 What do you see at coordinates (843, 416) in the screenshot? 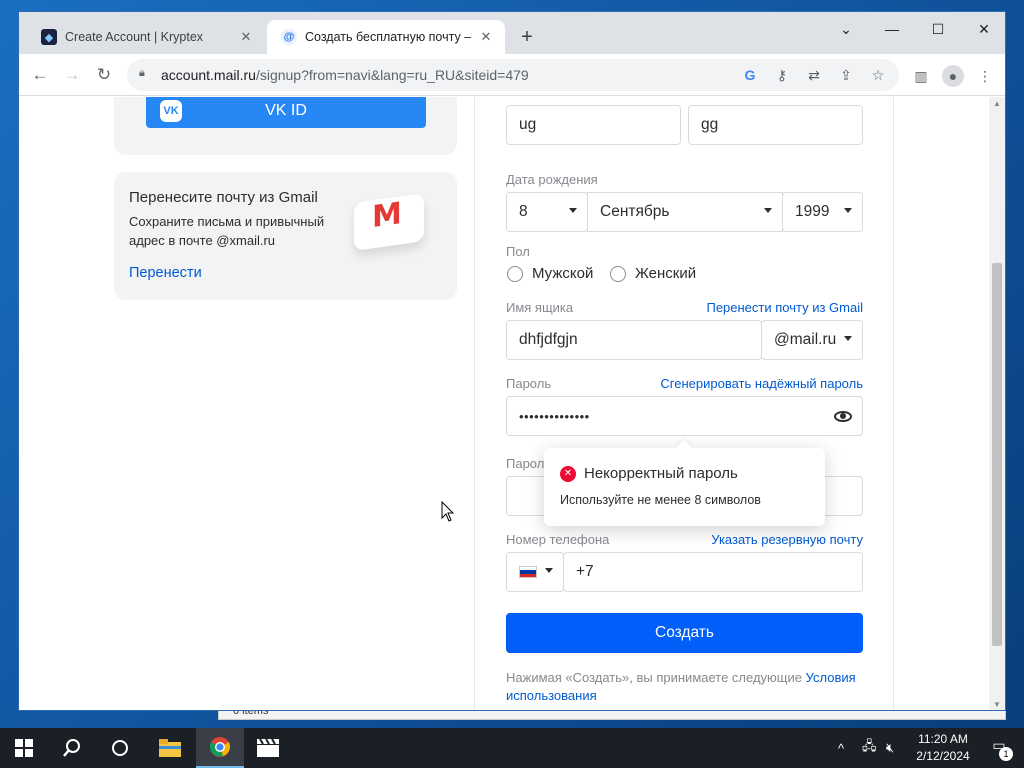
I see `show-password-eye-icon` at bounding box center [843, 416].